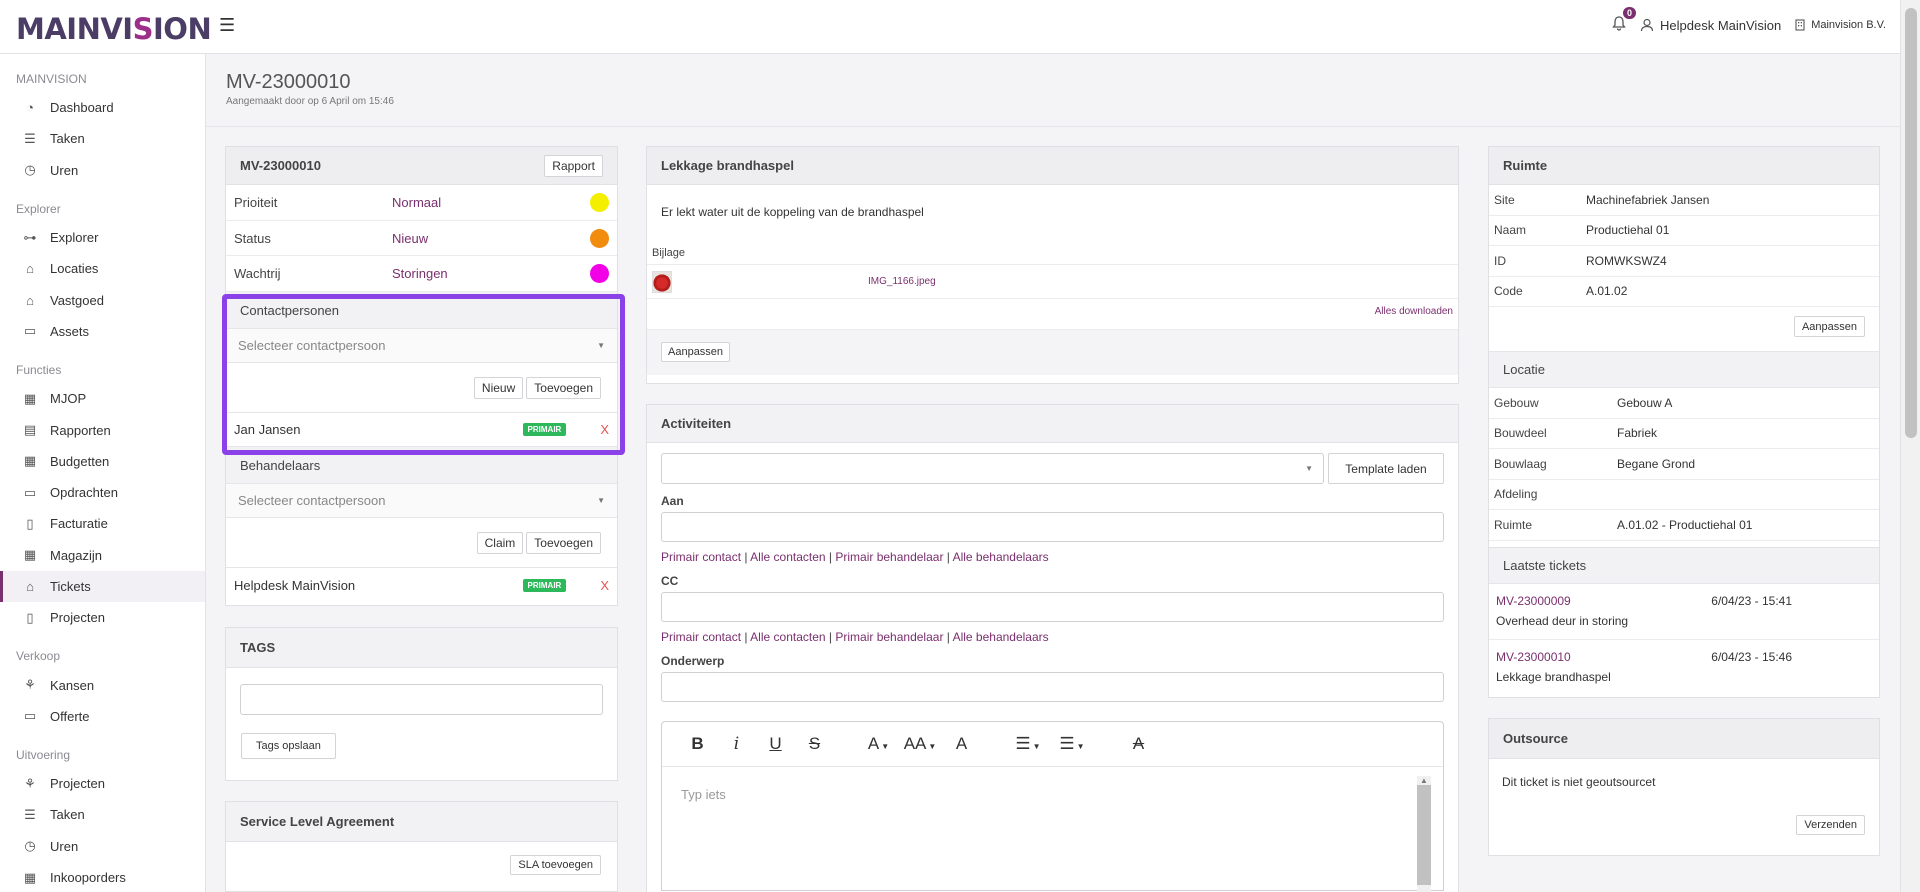  I want to click on property-value: Storingen, so click(491, 273).